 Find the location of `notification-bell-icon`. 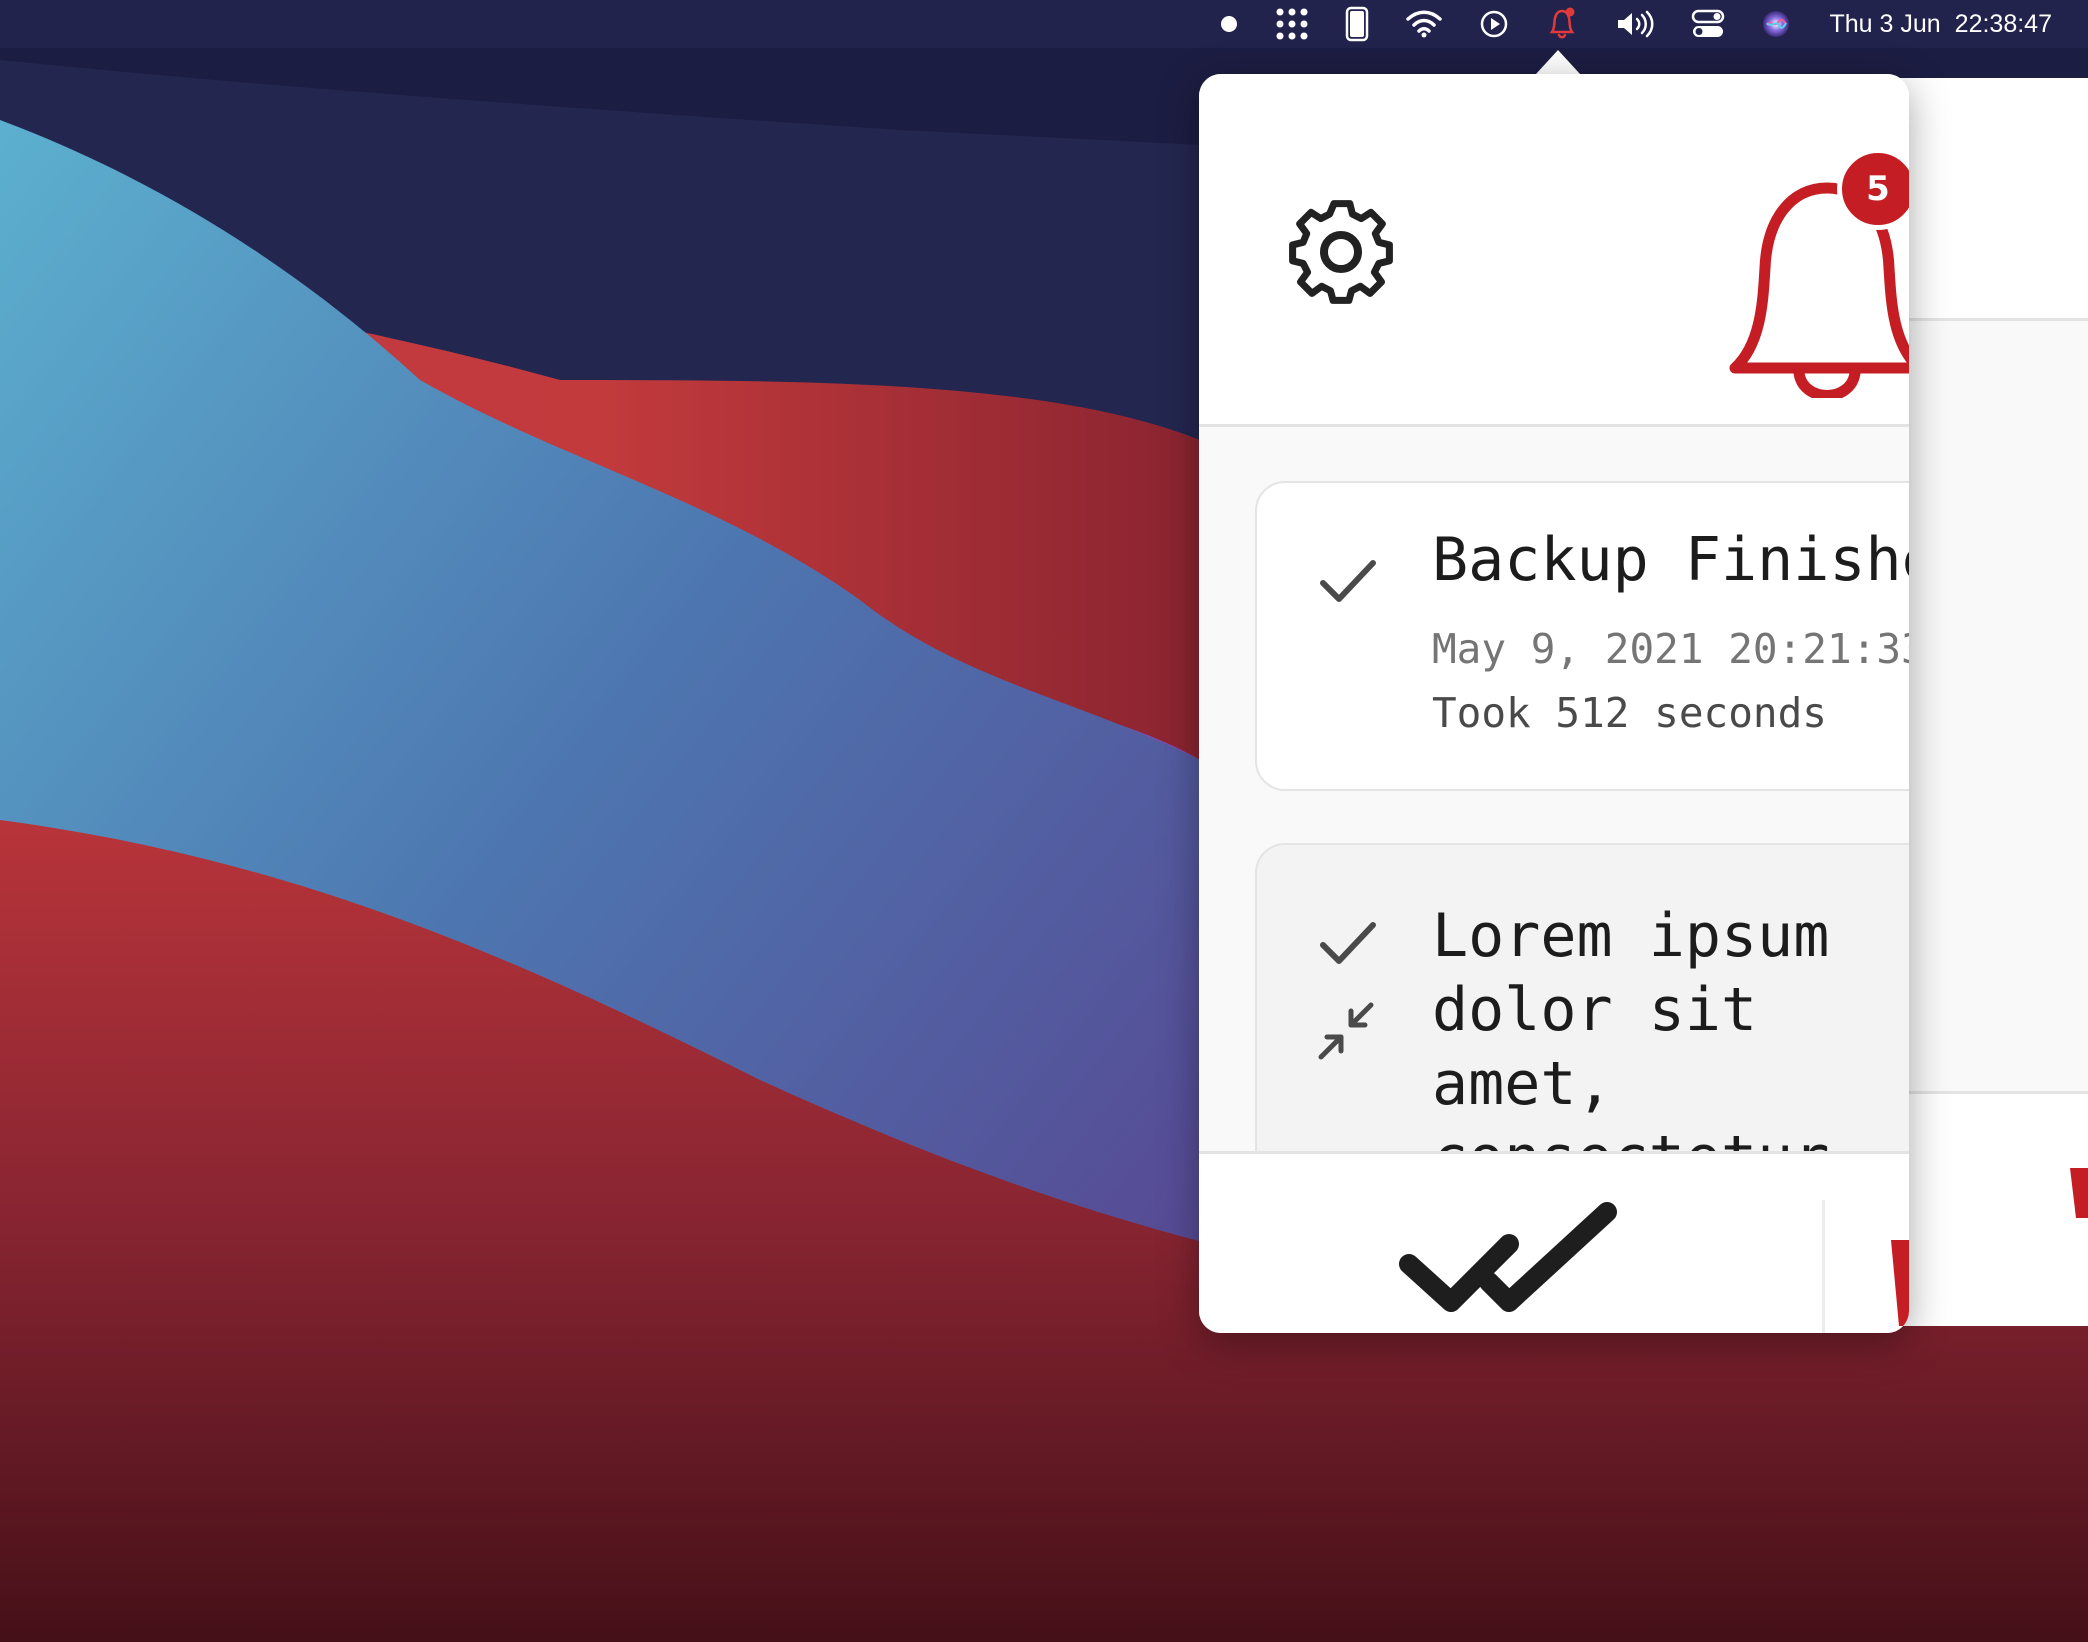

notification-bell-icon is located at coordinates (1562, 24).